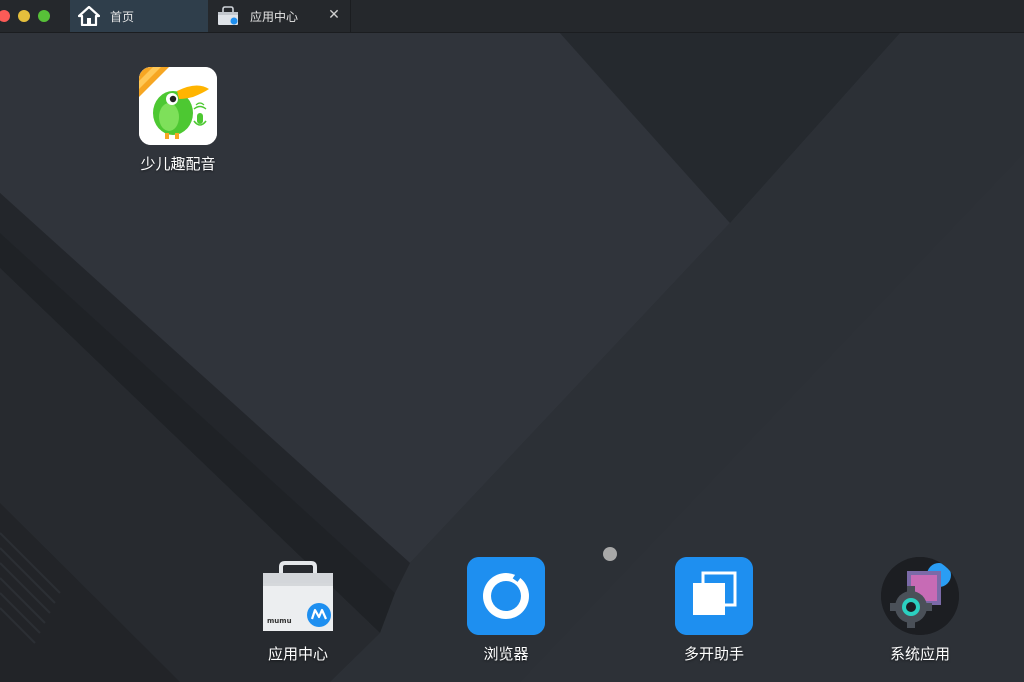  What do you see at coordinates (44, 16) in the screenshot?
I see `maximize-window-button` at bounding box center [44, 16].